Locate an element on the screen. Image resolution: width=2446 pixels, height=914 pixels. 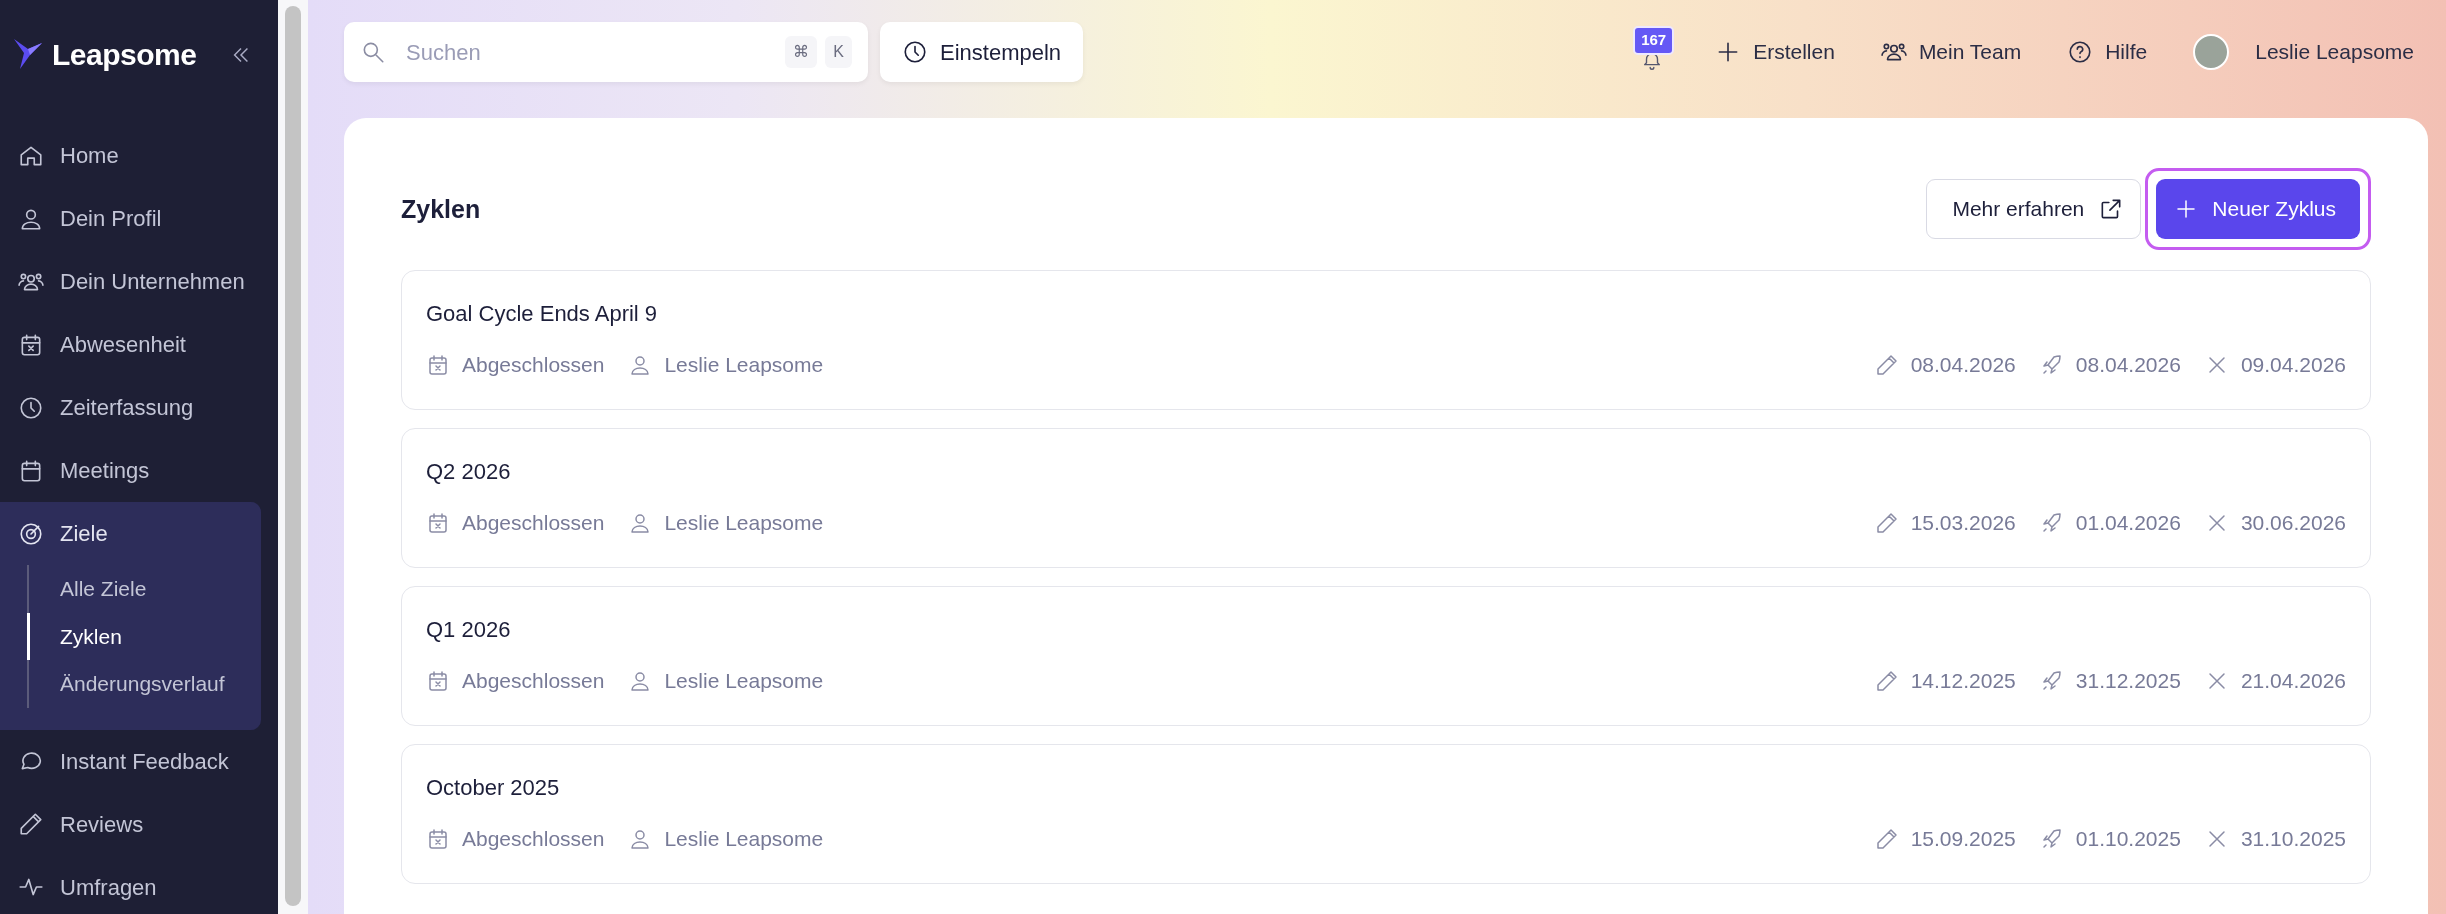
cycle-name: Q2 2026 is located at coordinates (469, 472).